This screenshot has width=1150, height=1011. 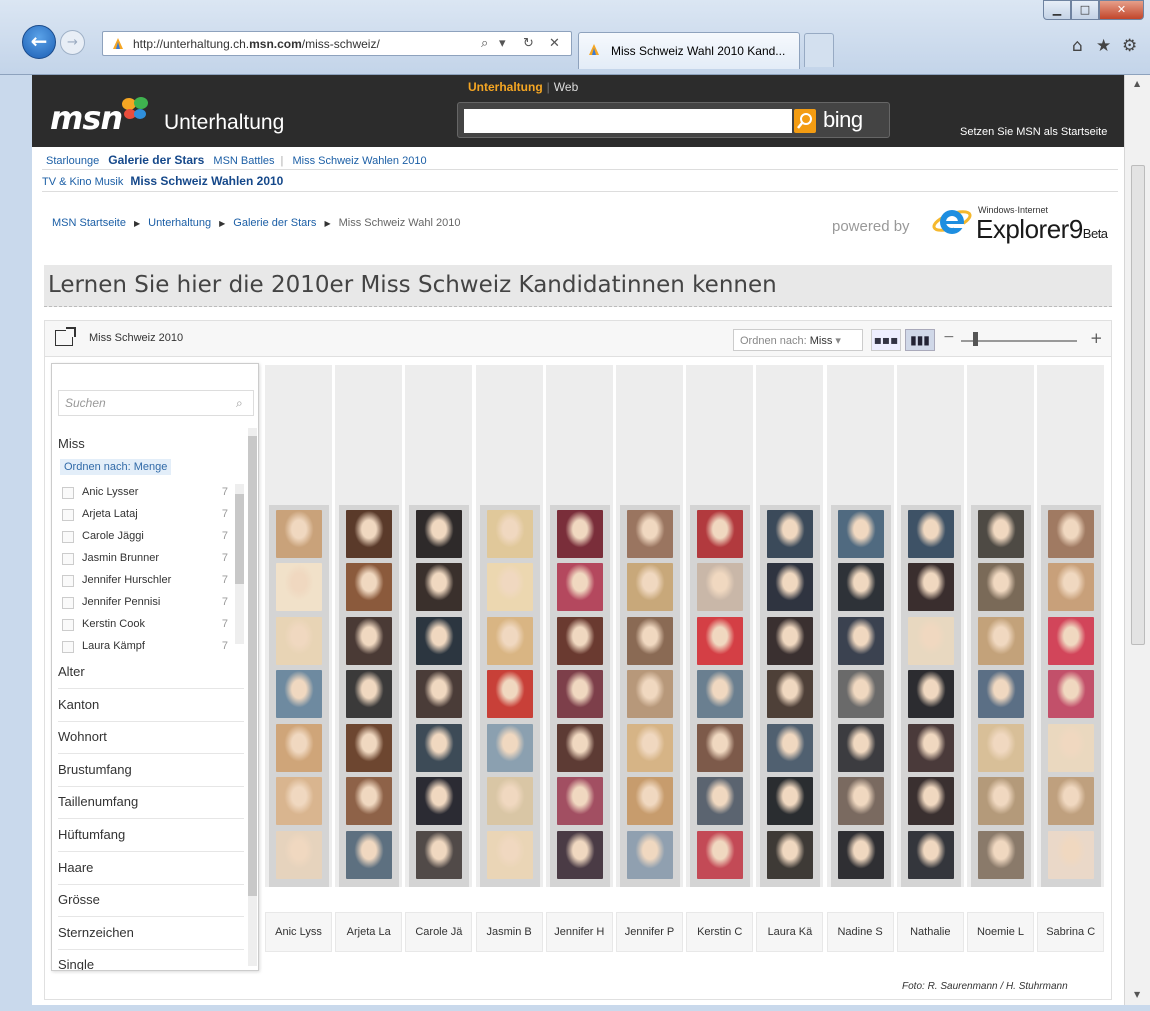 I want to click on column-label: Jennifer P, so click(x=649, y=932).